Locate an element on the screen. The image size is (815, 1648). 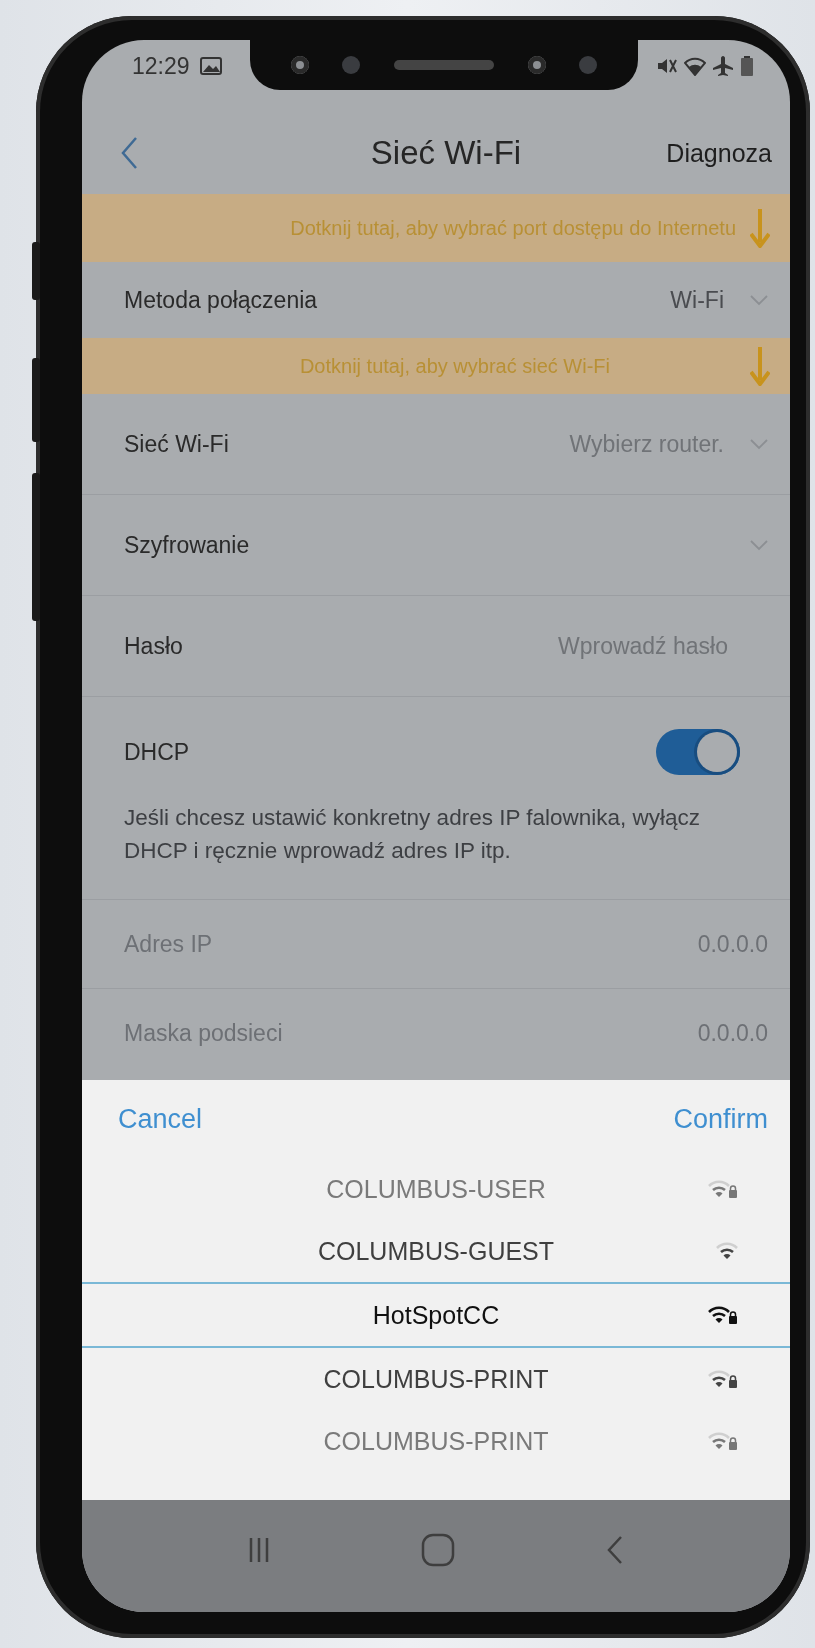
hint-text: Dotknij tutaj, aby wybrać sieć Wi-Fi is located at coordinates (454, 366).